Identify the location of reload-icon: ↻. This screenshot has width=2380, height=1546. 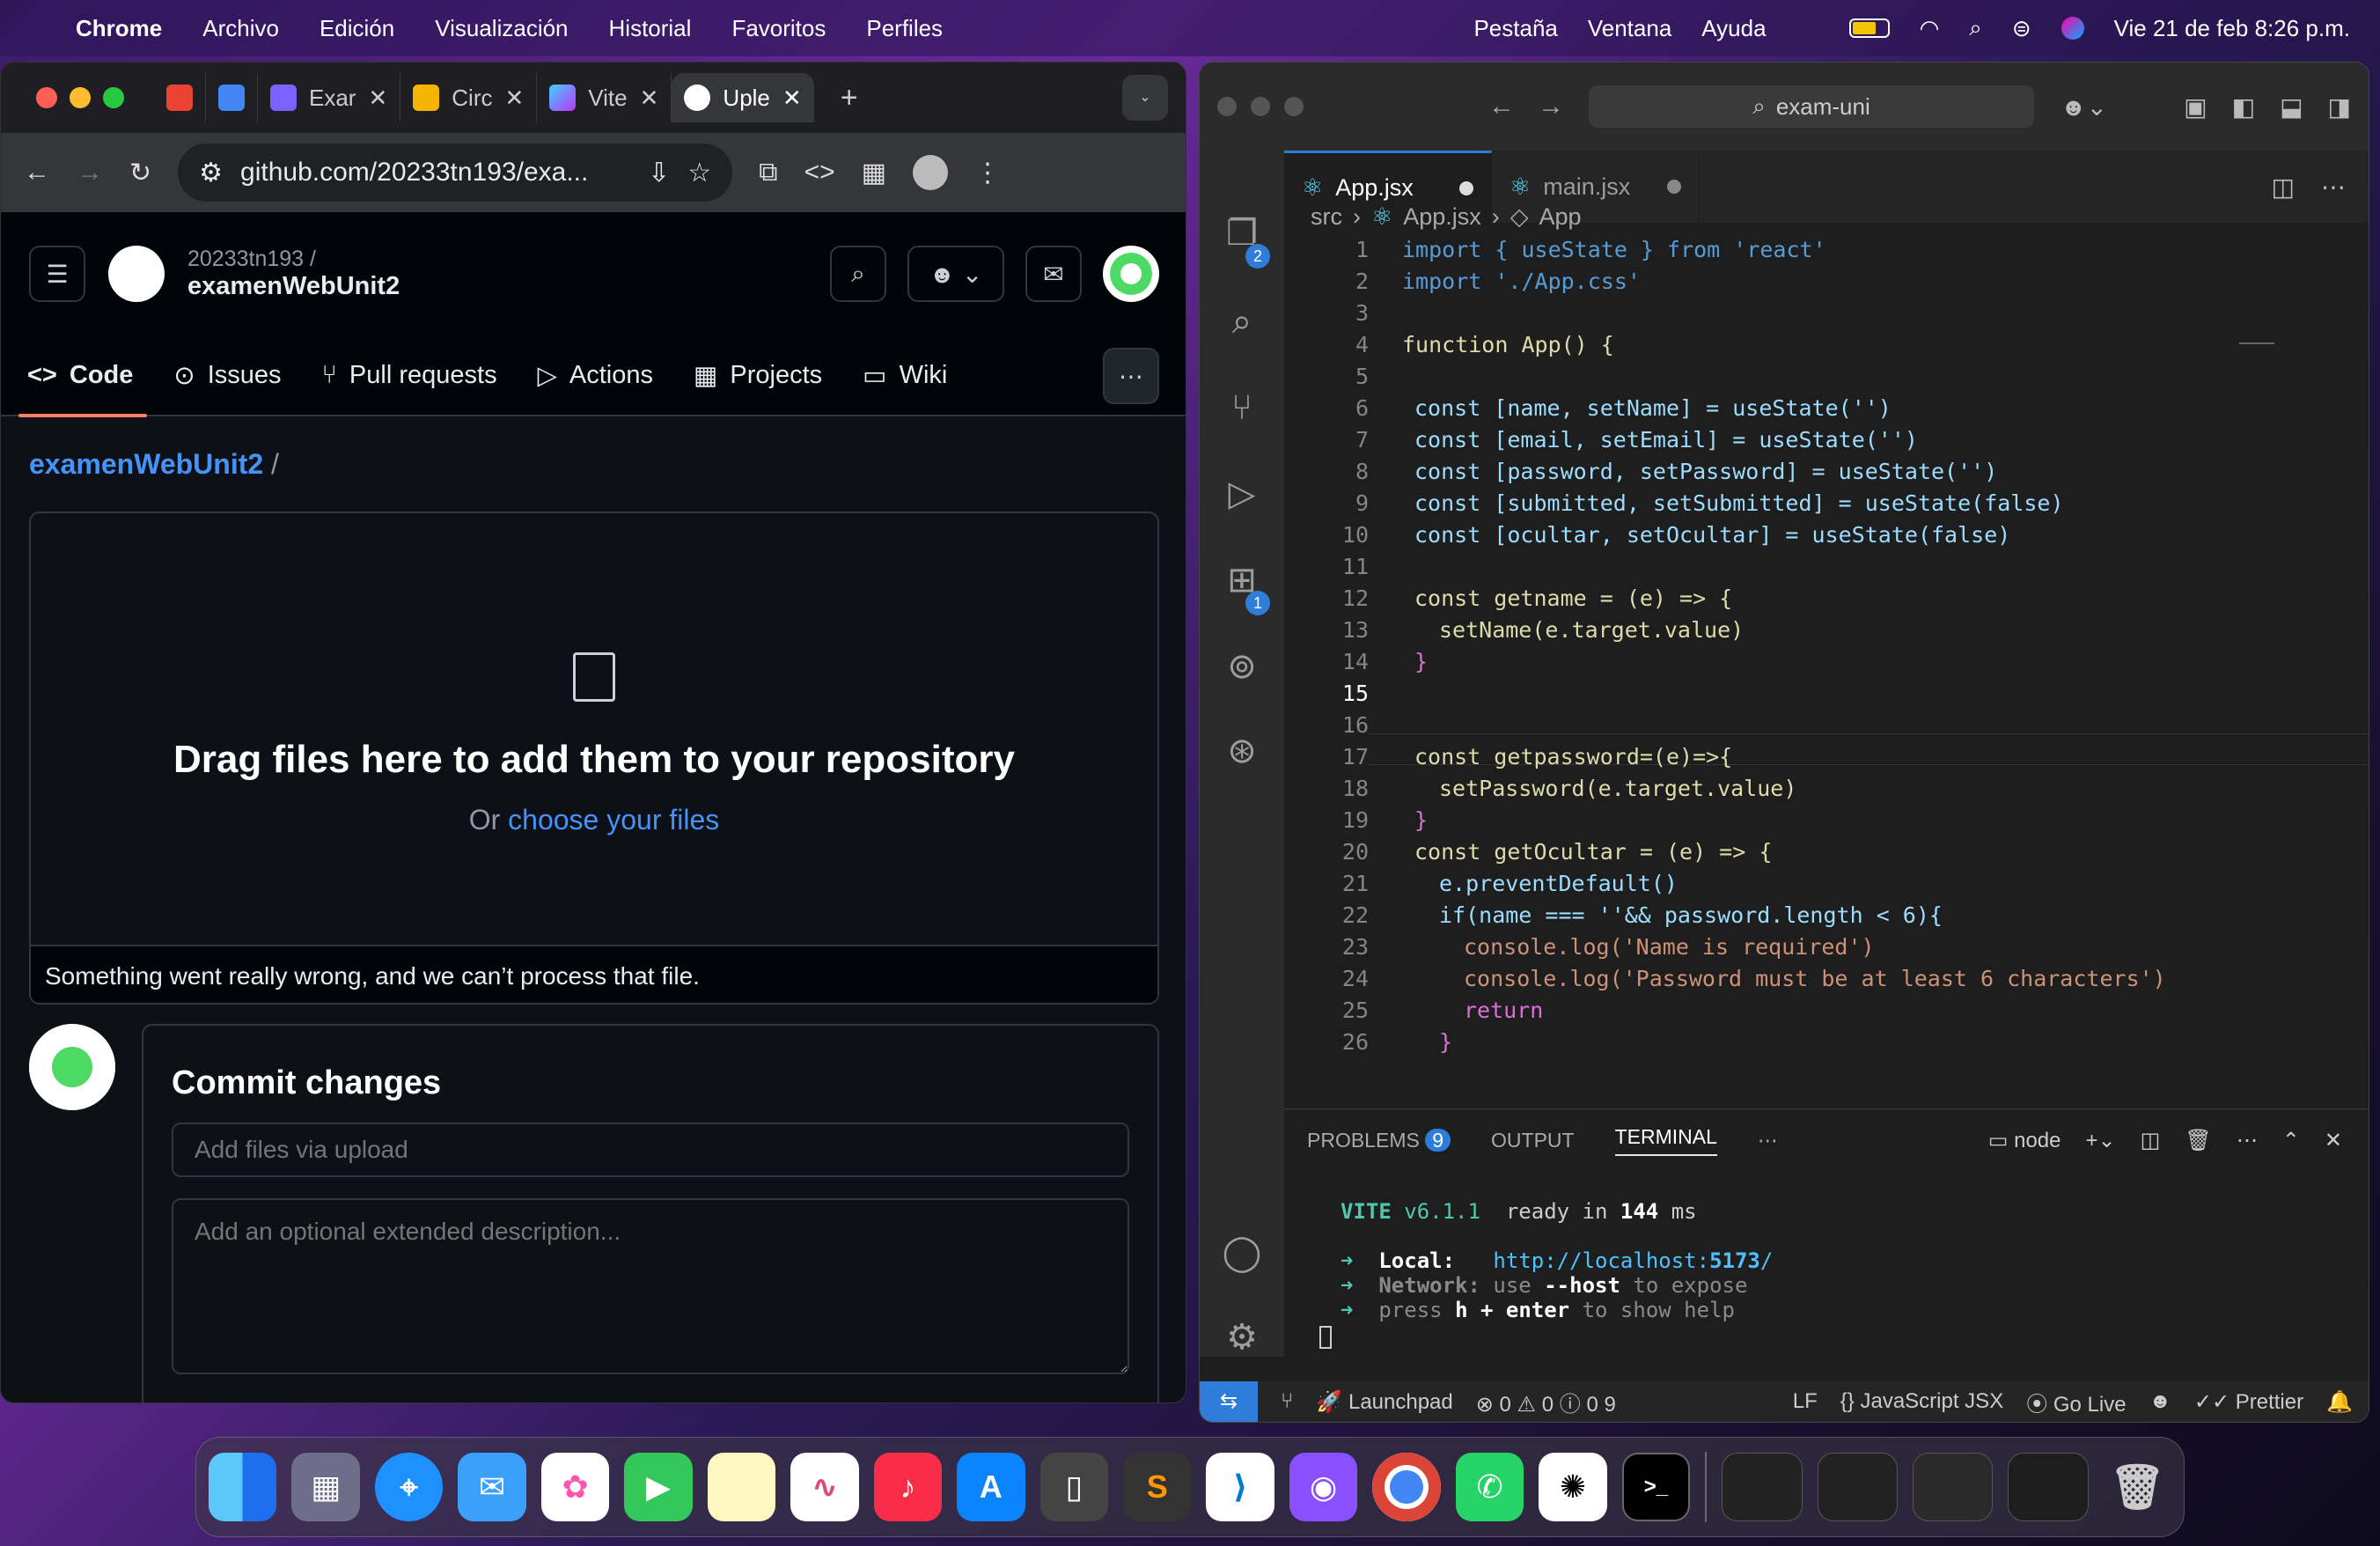
(140, 173).